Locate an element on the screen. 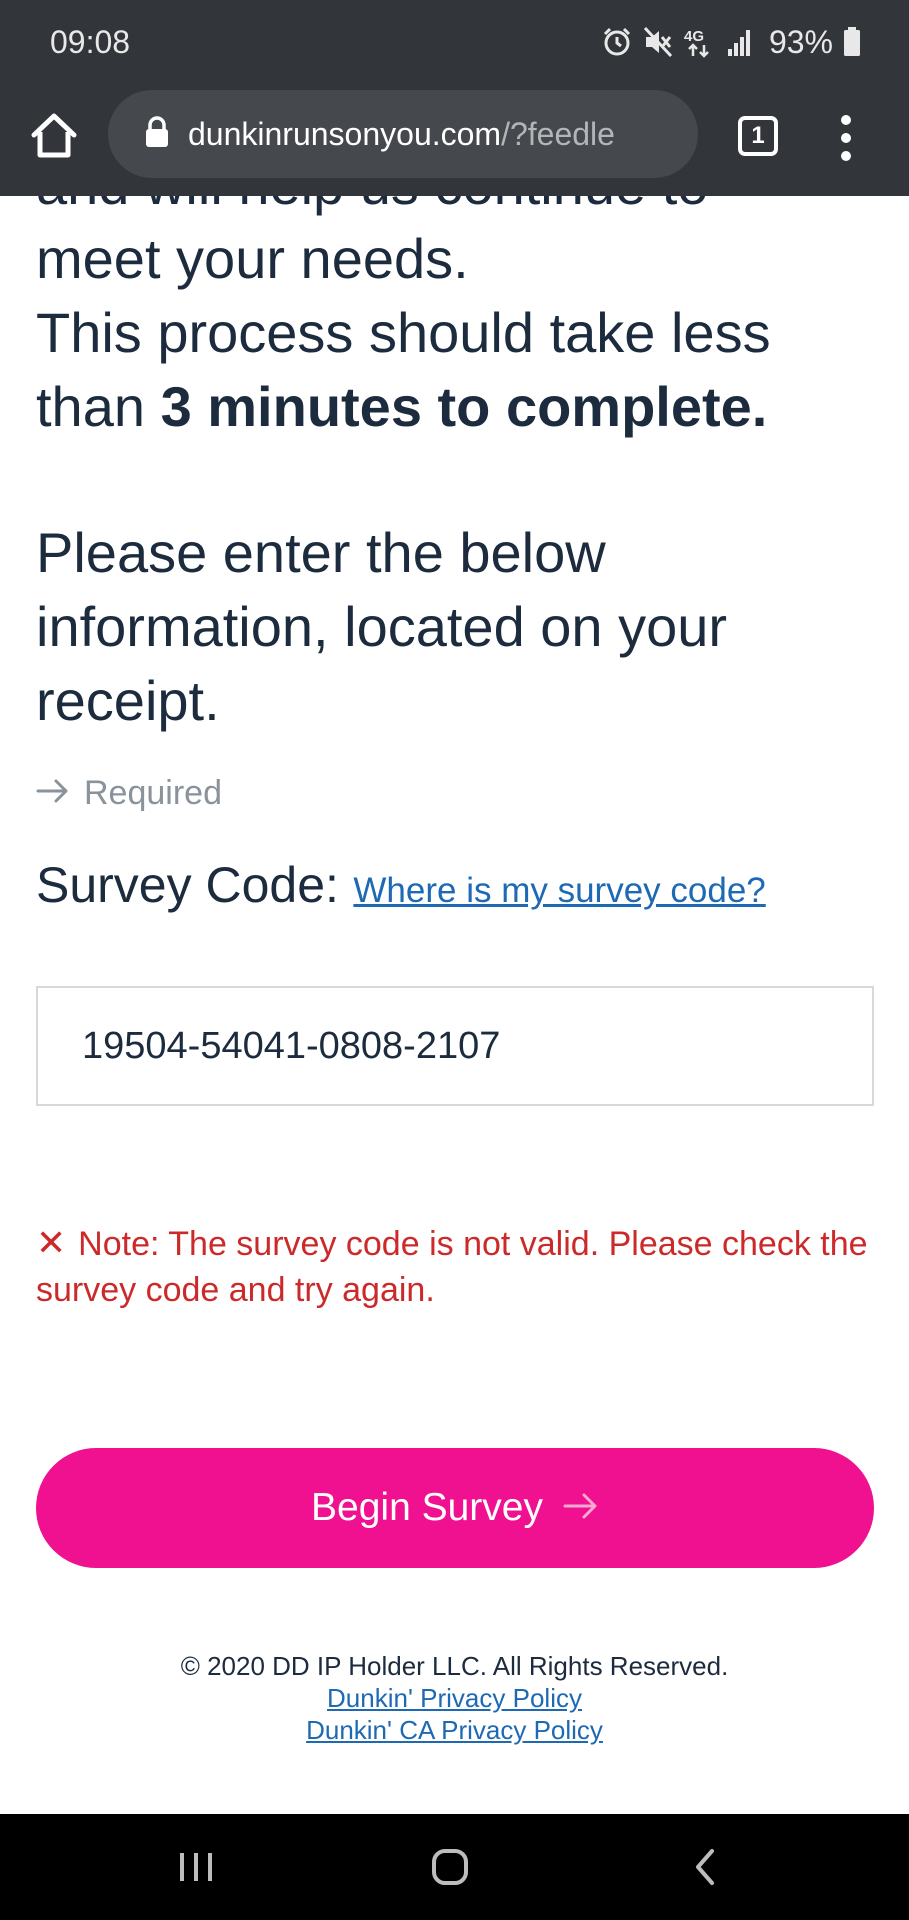 The height and width of the screenshot is (1920, 909). 4g-icon: 4G is located at coordinates (700, 42).